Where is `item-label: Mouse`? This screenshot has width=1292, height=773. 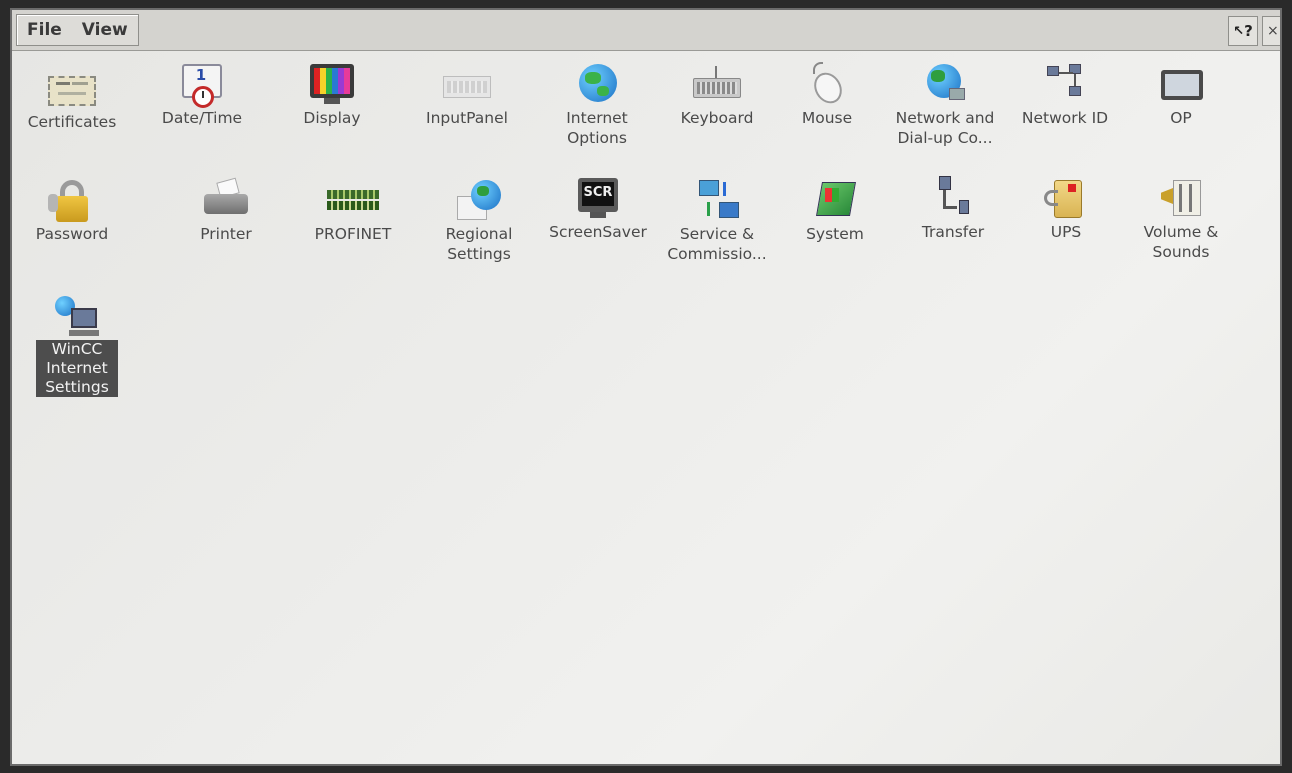
item-label: Mouse is located at coordinates (827, 118).